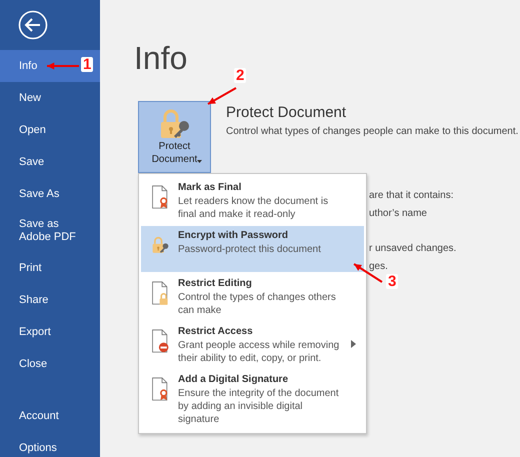  Describe the element at coordinates (286, 112) in the screenshot. I see `section-title: Protect Document` at that location.